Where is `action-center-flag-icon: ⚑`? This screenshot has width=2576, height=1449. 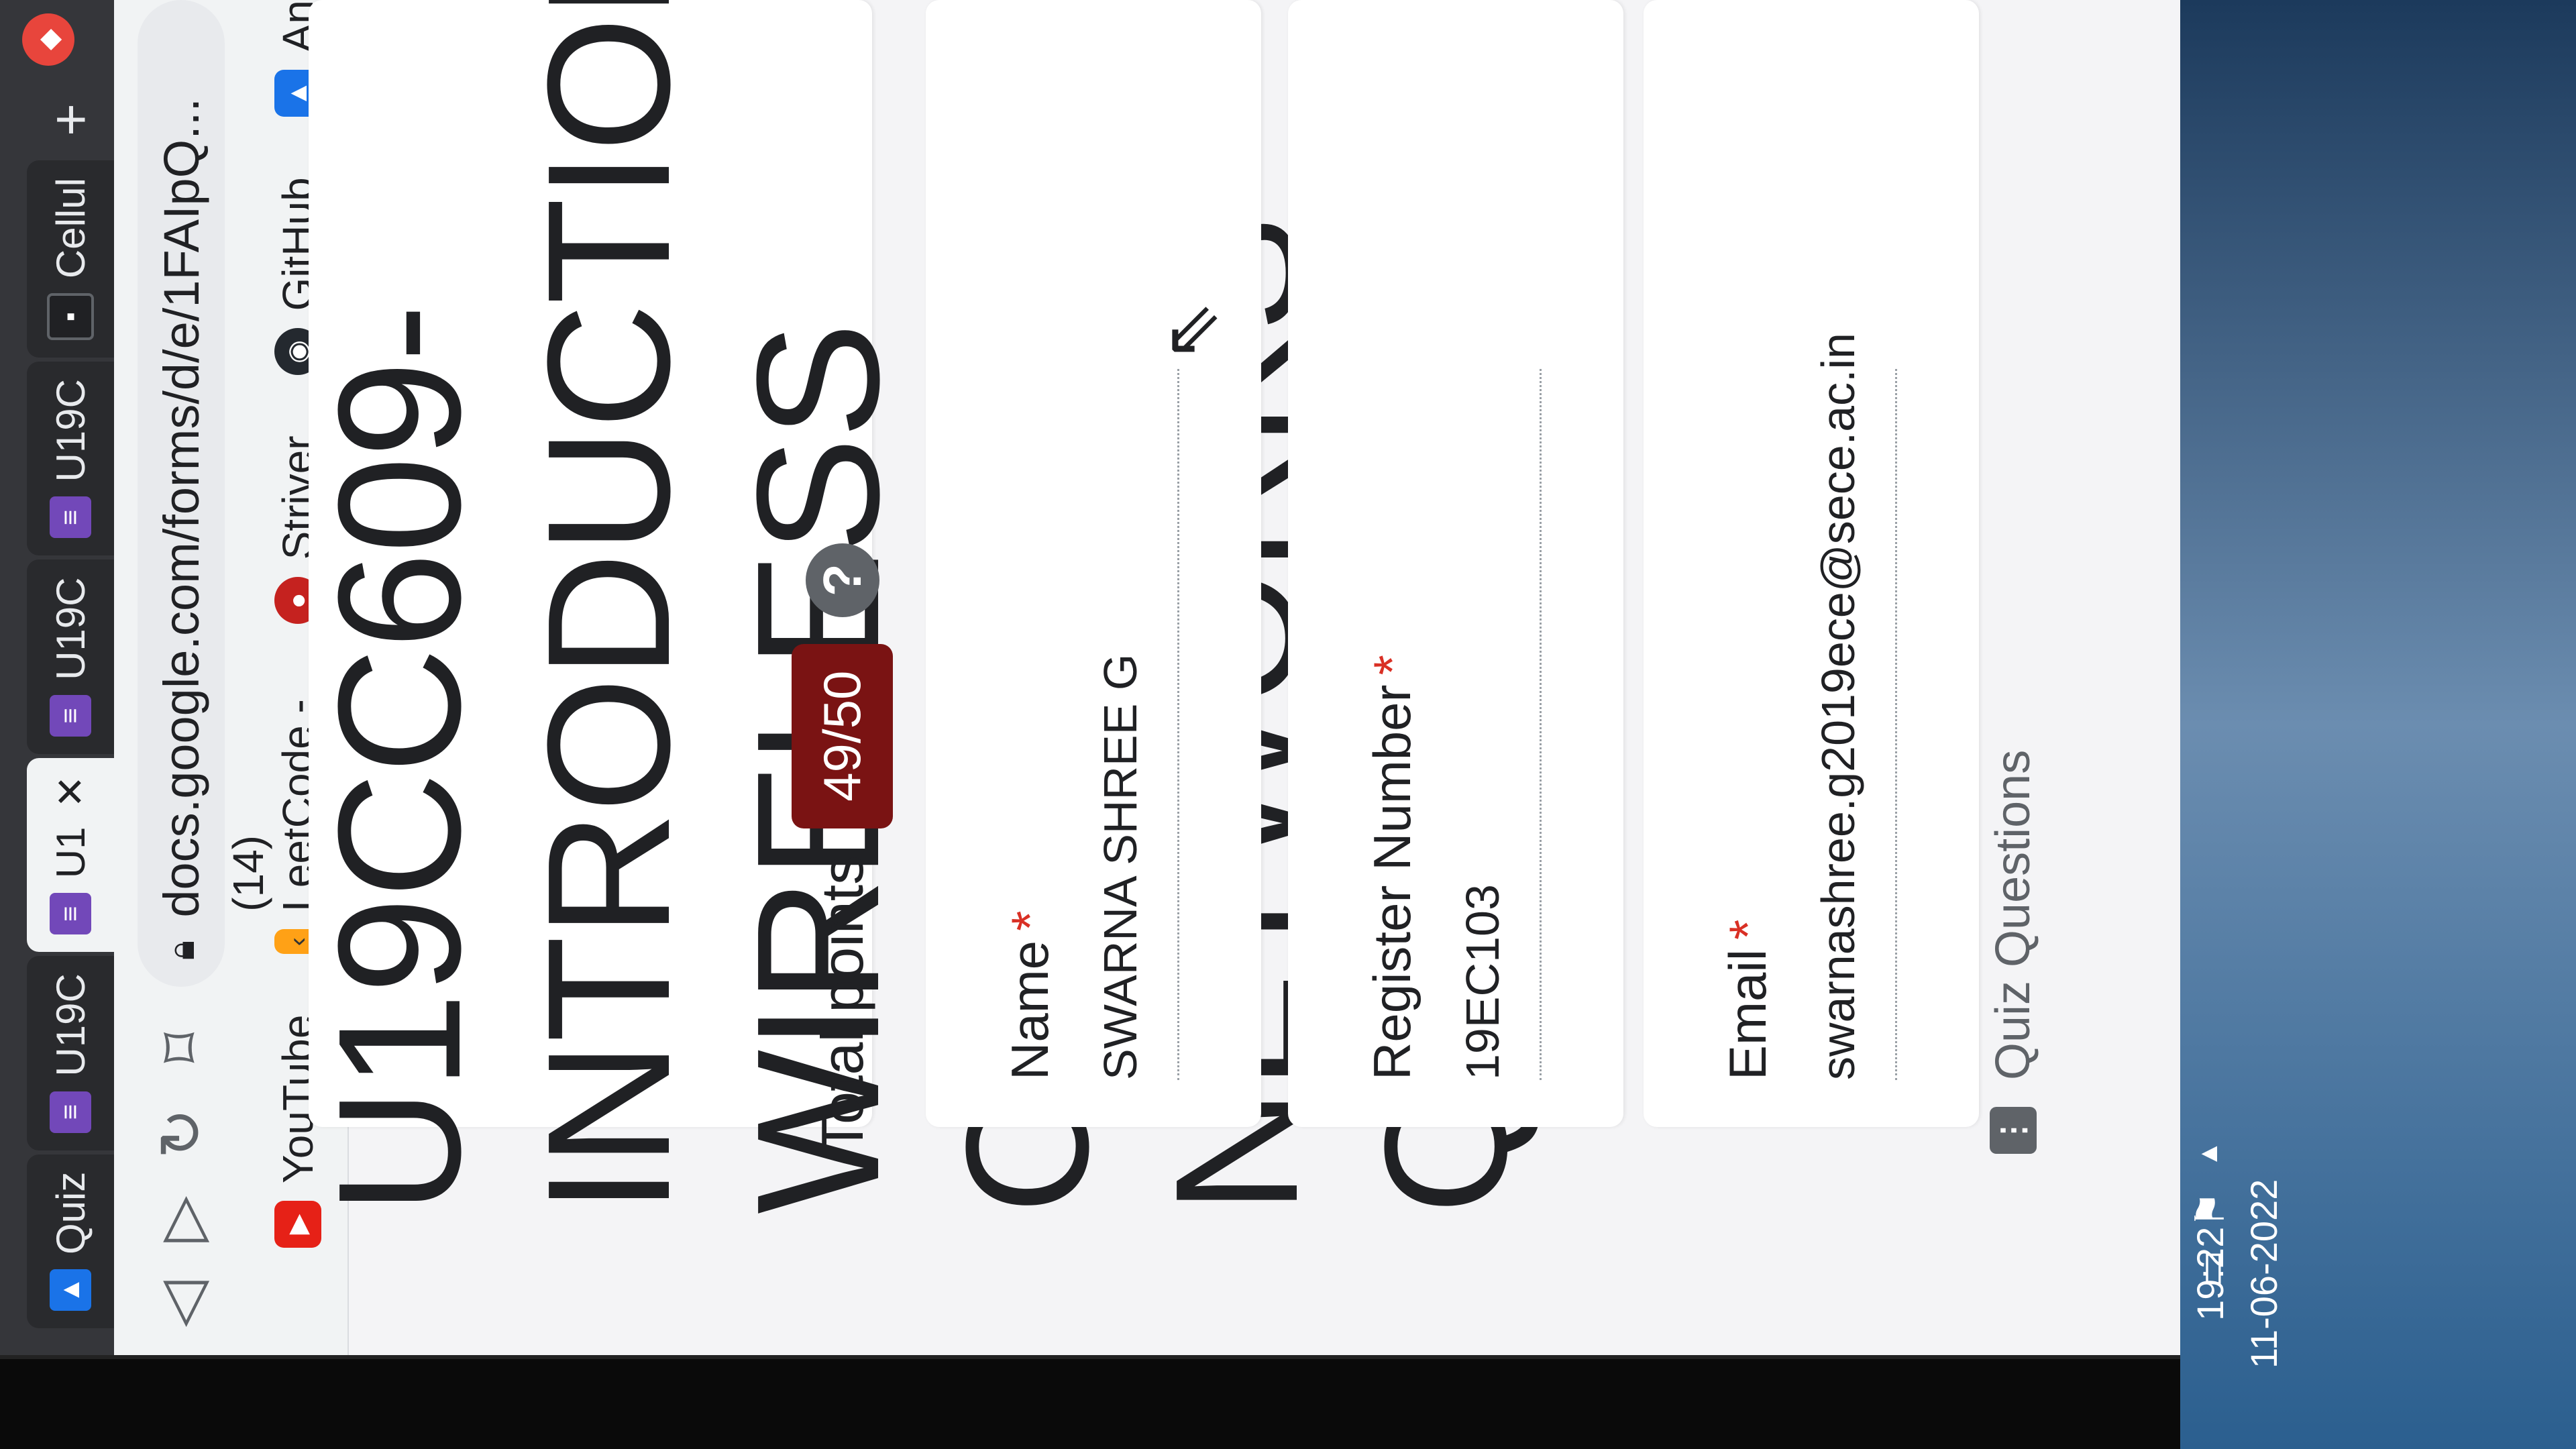
action-center-flag-icon: ⚑ is located at coordinates (2210, 1209).